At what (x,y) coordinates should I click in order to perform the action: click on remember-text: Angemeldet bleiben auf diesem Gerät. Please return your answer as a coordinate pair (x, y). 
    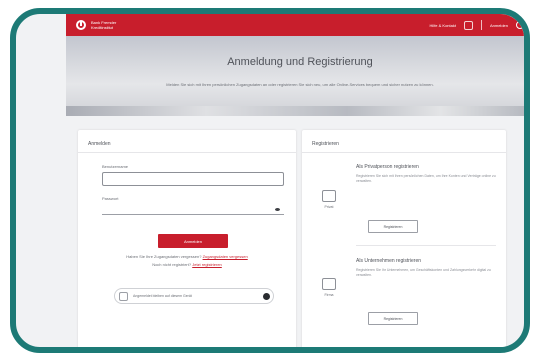
    Looking at the image, I should click on (162, 296).